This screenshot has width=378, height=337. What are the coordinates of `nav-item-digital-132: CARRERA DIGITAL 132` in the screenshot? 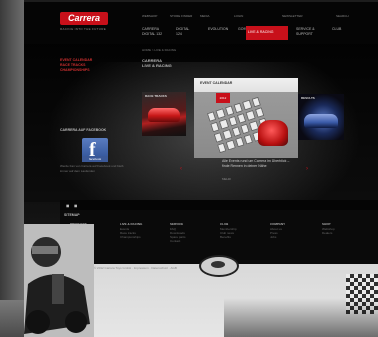 It's located at (153, 33).